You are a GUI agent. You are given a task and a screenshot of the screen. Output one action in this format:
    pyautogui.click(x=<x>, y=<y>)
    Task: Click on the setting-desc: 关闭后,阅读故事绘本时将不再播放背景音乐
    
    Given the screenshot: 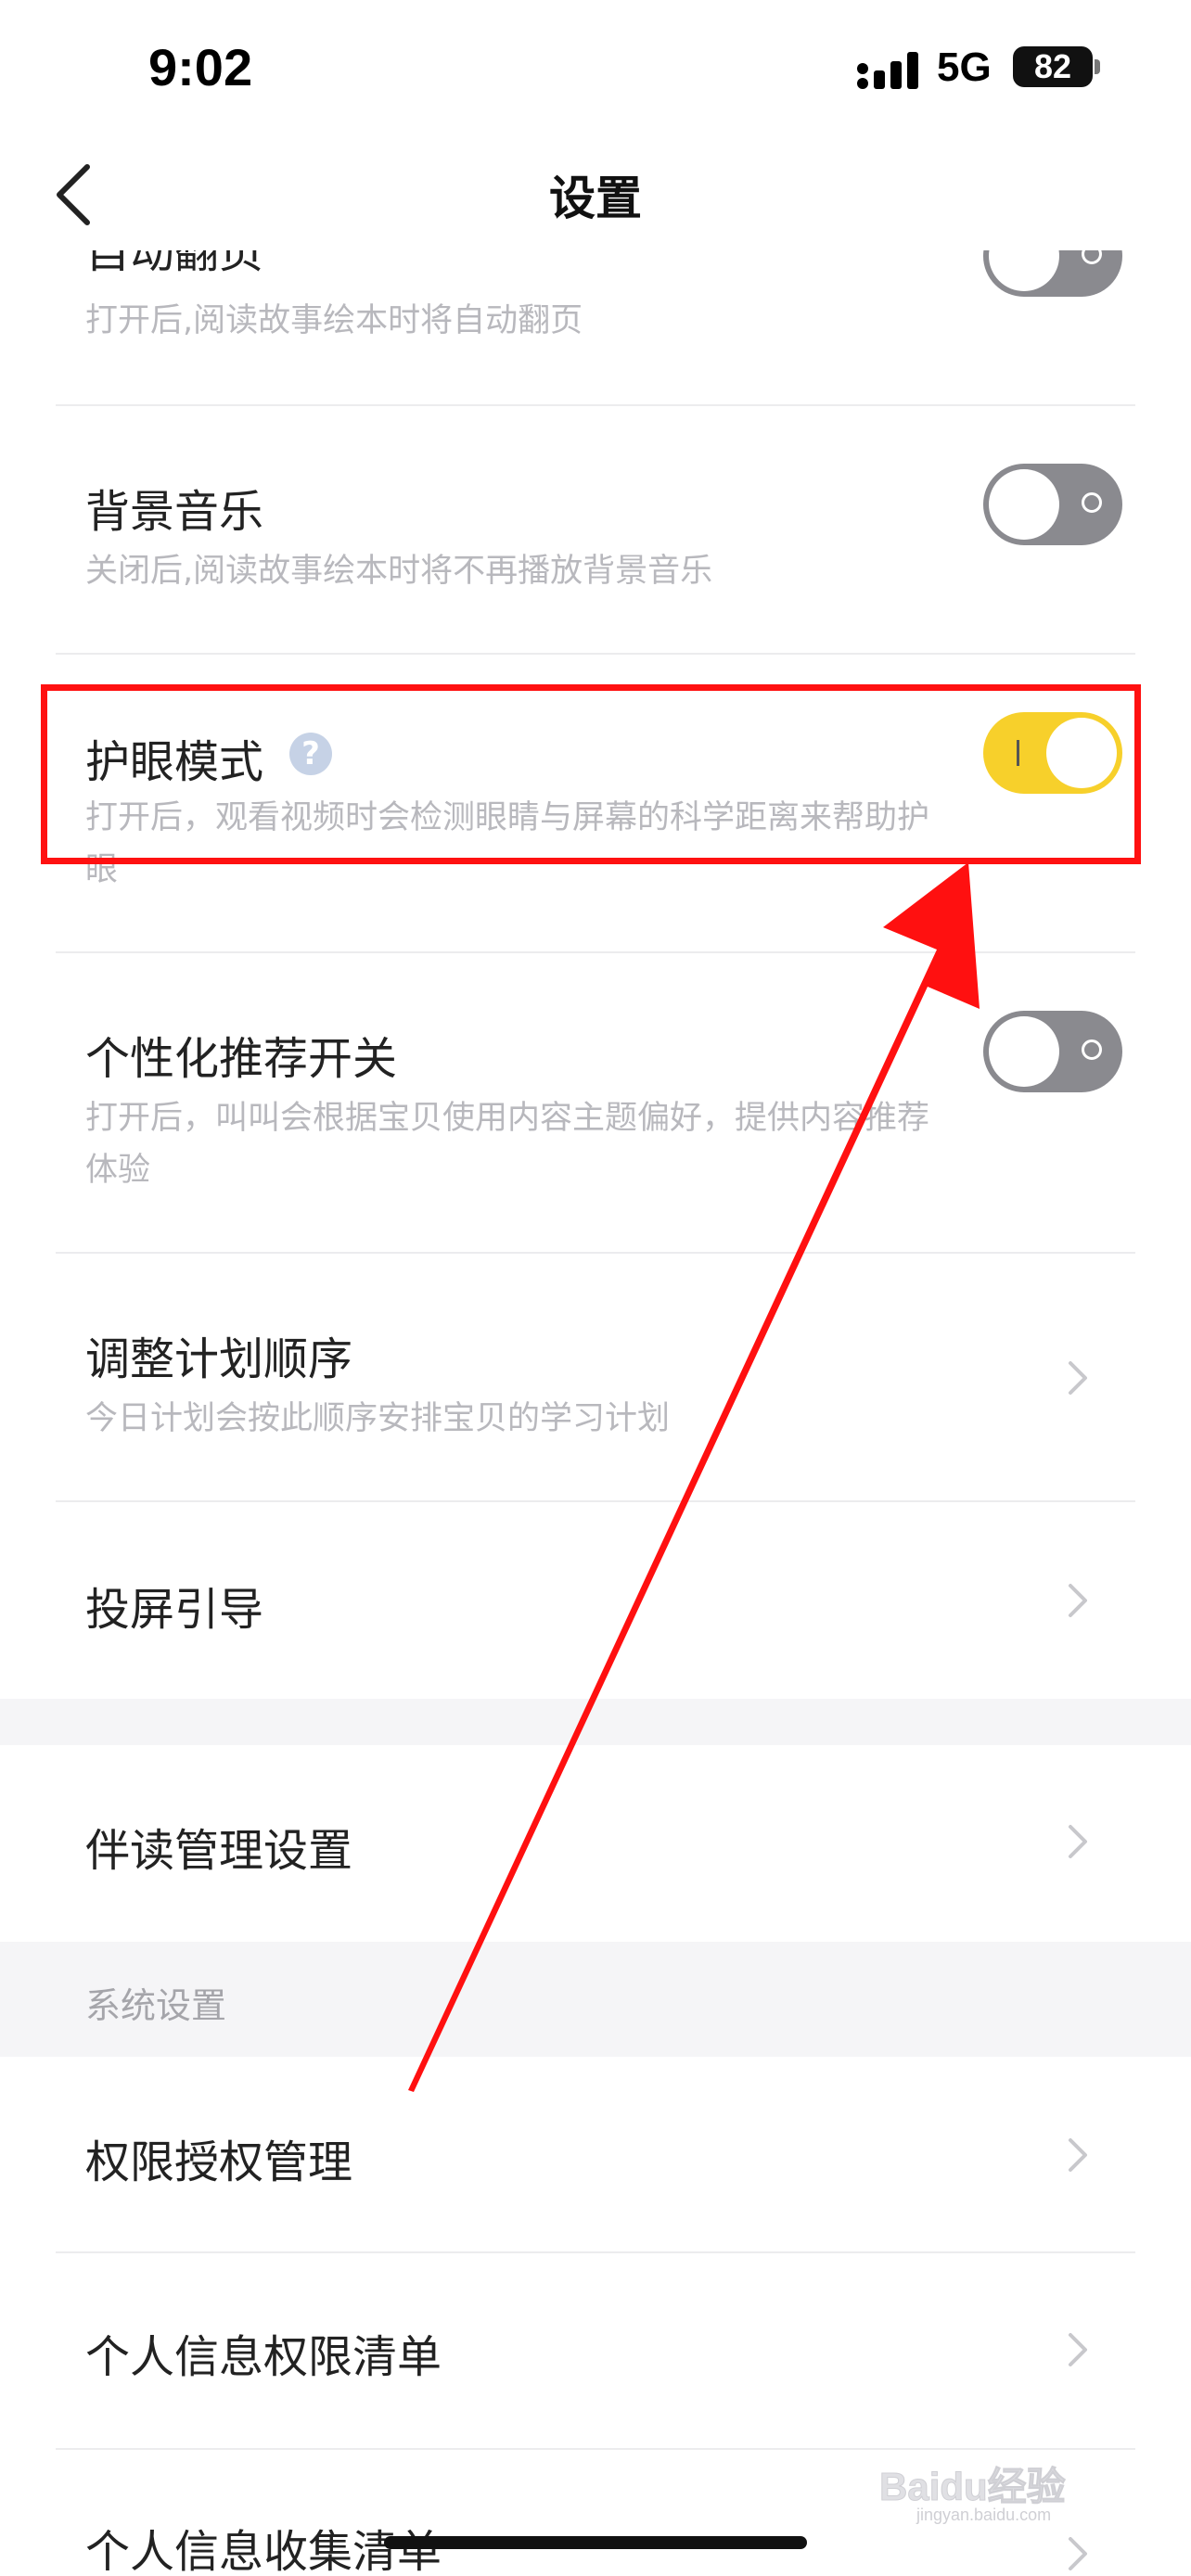 What is the action you would take?
    pyautogui.click(x=399, y=571)
    